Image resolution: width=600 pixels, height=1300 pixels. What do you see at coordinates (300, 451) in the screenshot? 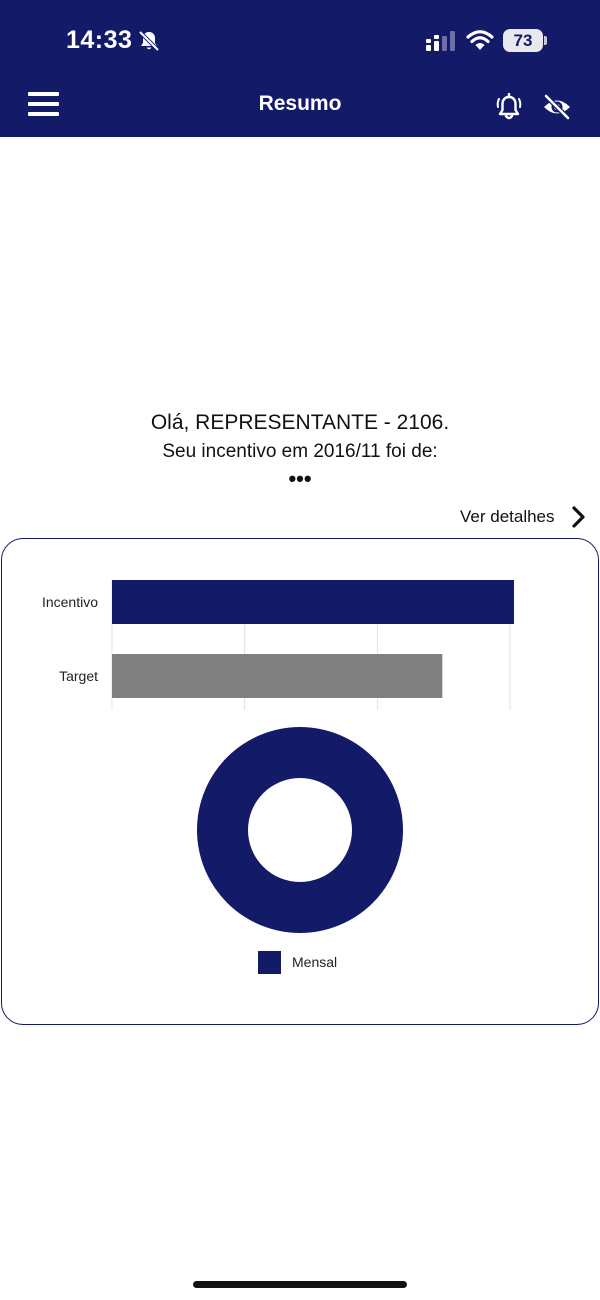
I see `incentive-period-text: Seu incentivo em 2016/11 foi de:` at bounding box center [300, 451].